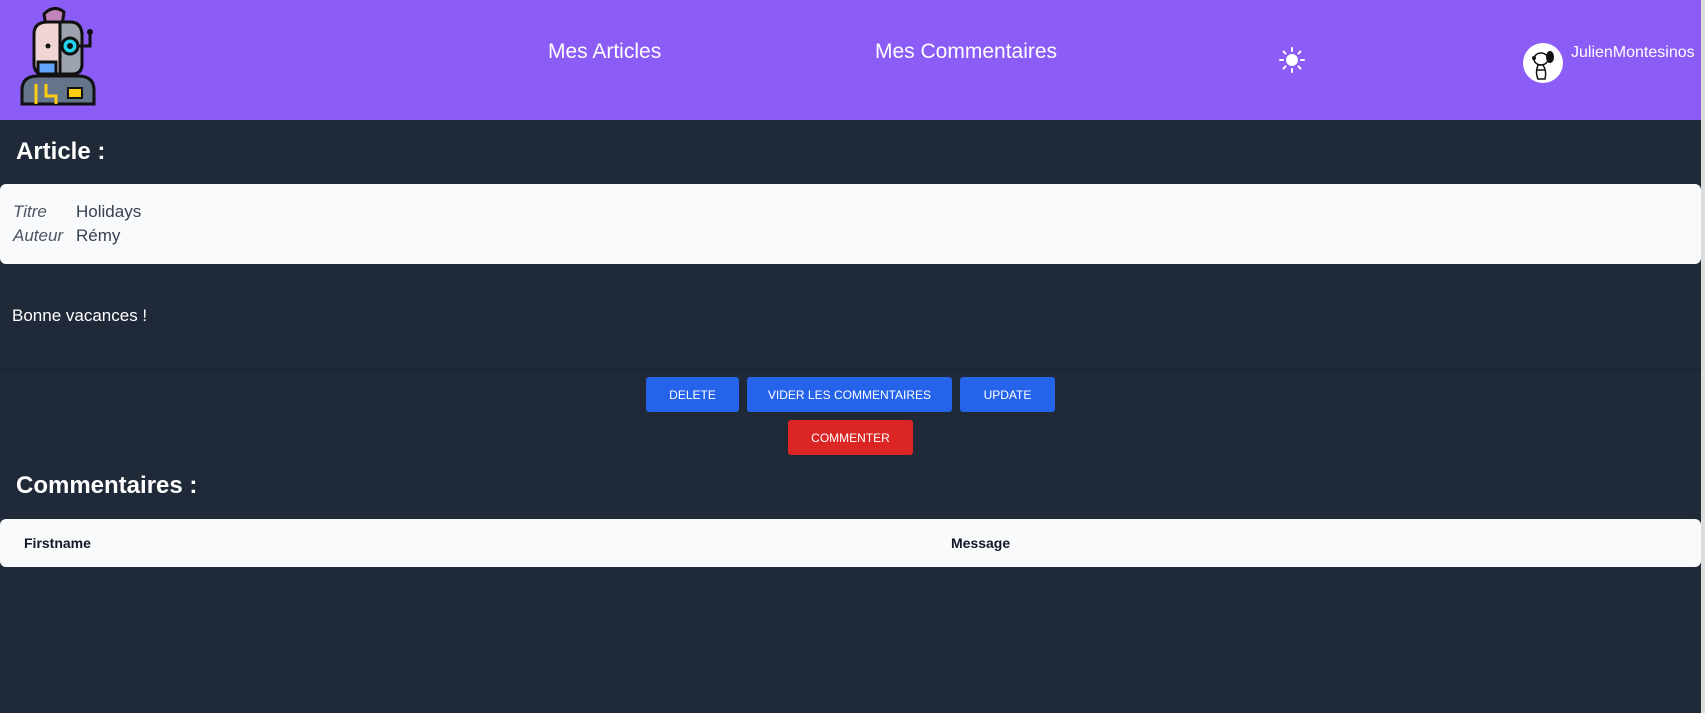  I want to click on delete-button: DELETE, so click(692, 394).